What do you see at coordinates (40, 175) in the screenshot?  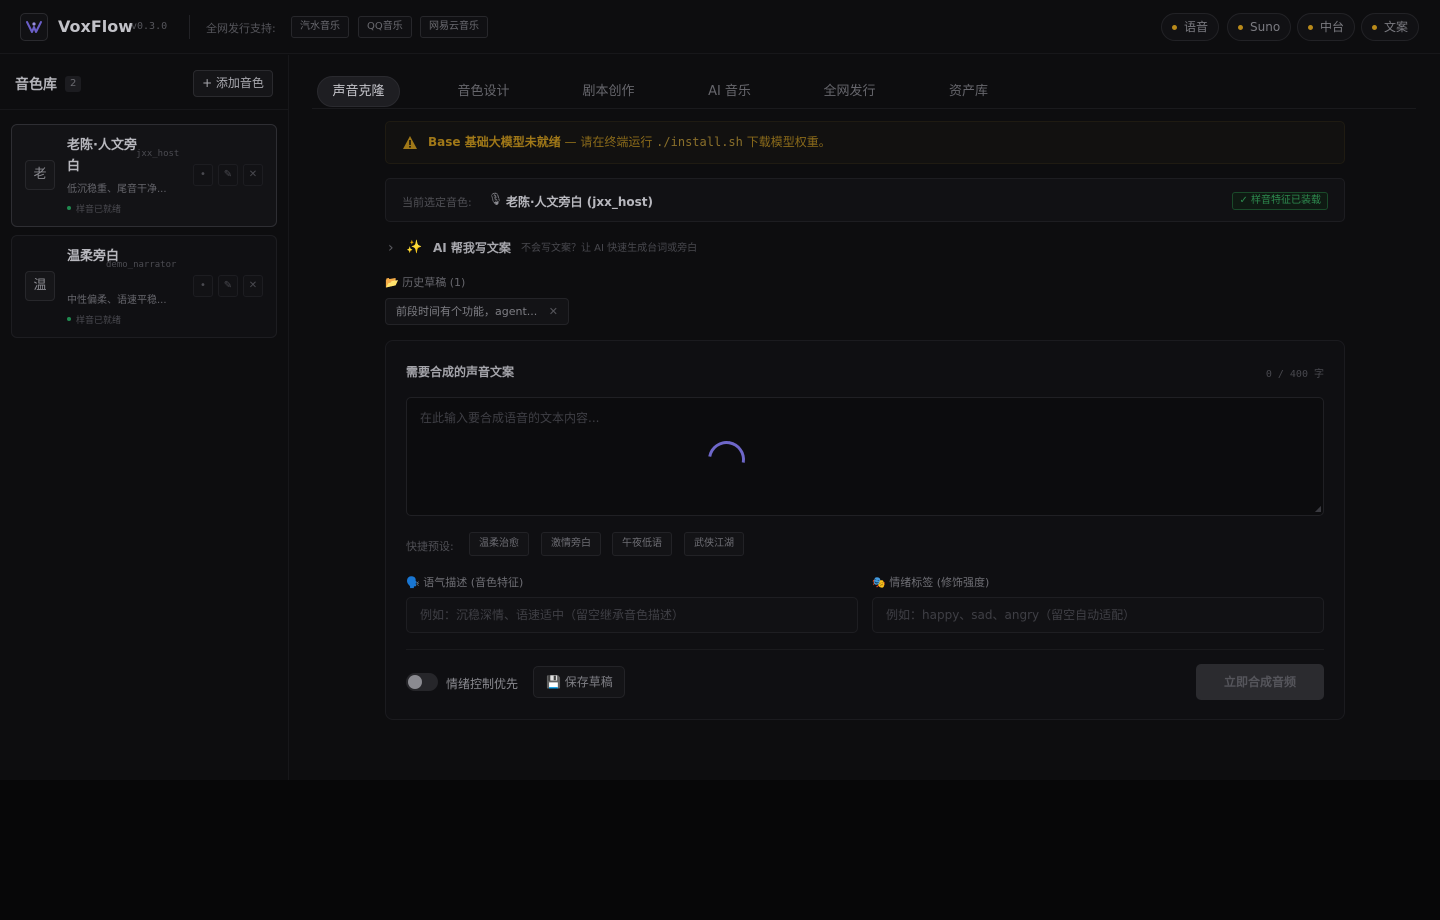 I see `voice-avatar: 老` at bounding box center [40, 175].